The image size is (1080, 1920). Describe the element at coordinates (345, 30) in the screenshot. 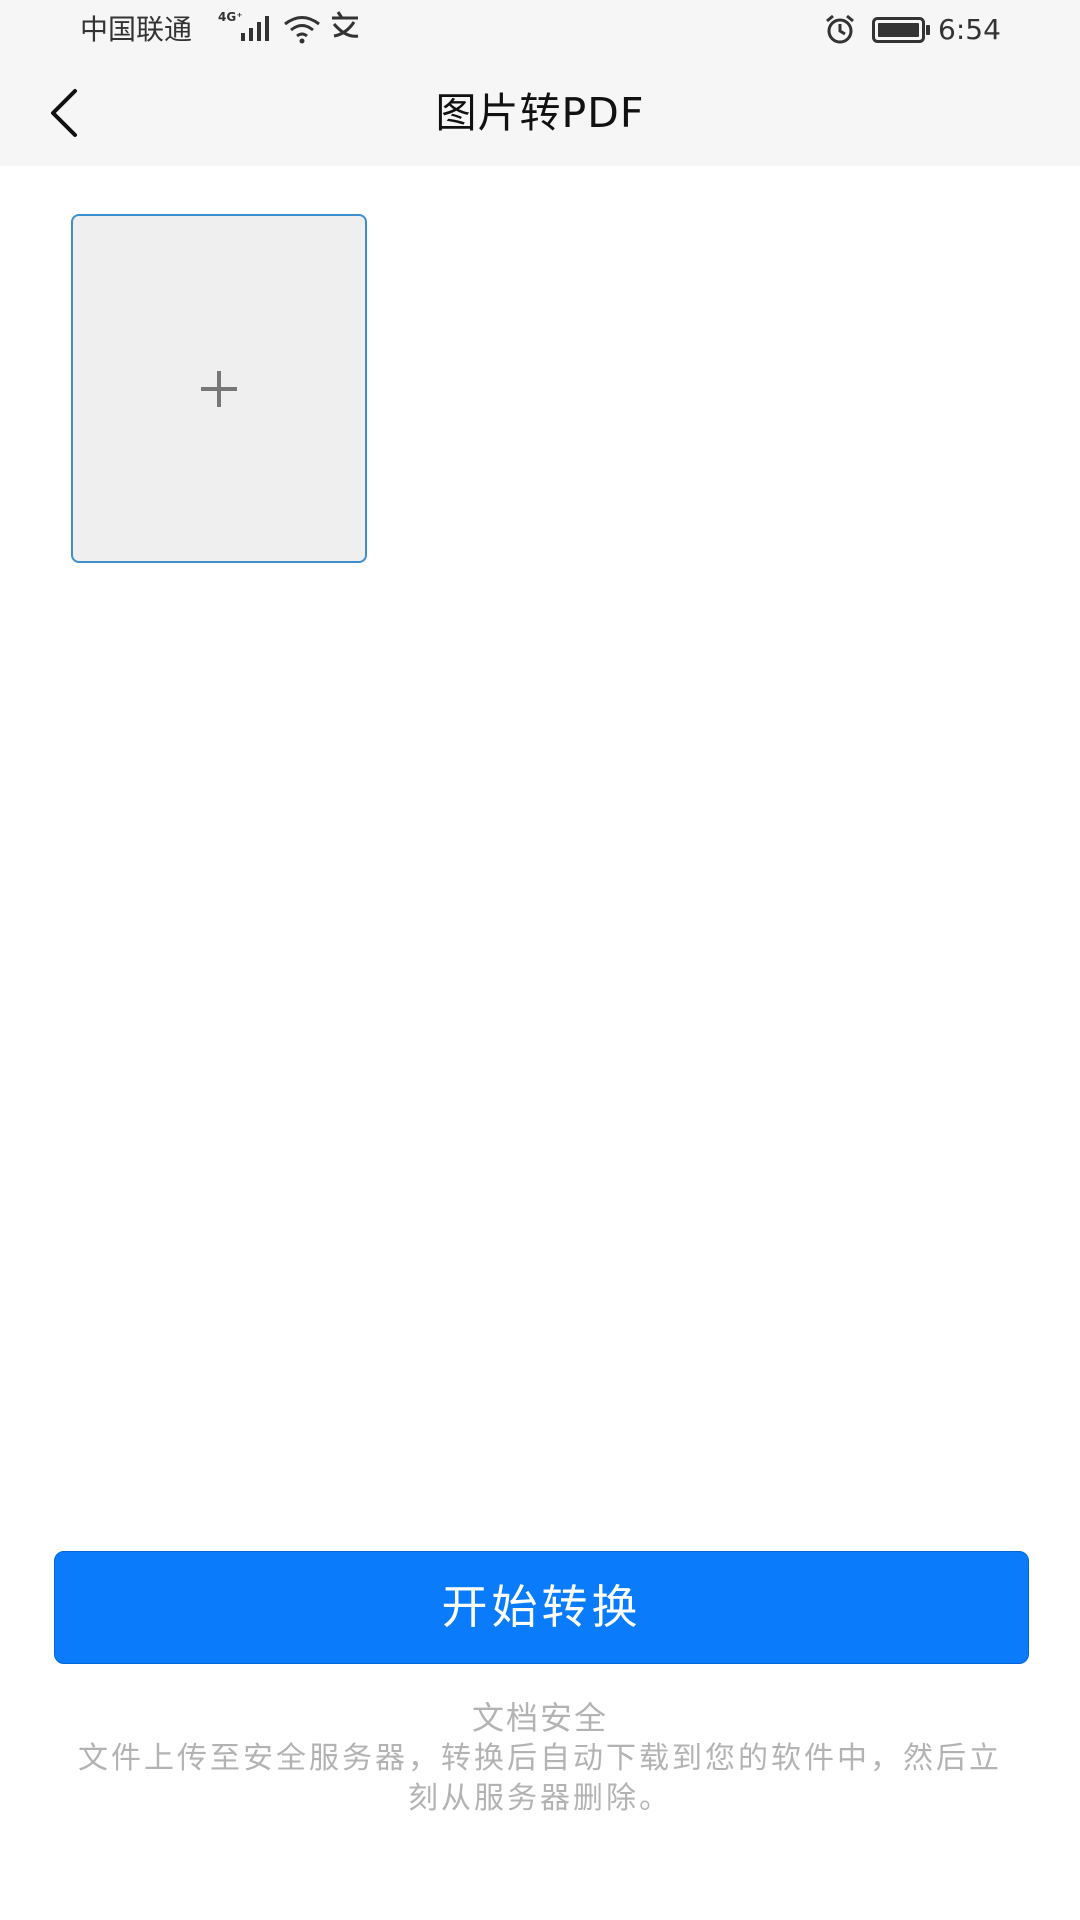

I see `status-extra-icon` at that location.